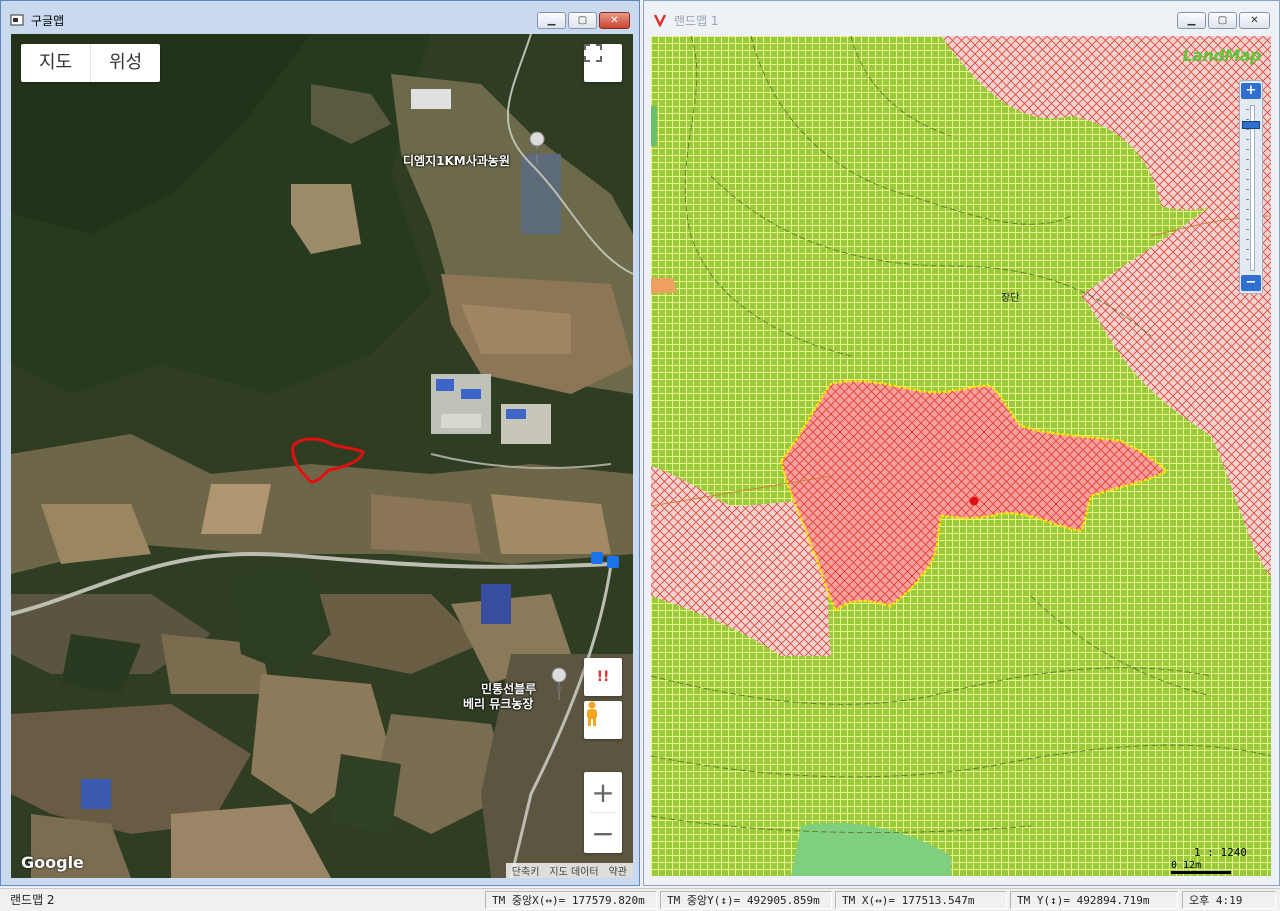 The image size is (1280, 911). Describe the element at coordinates (603, 677) in the screenshot. I see `alert-button: !!` at that location.